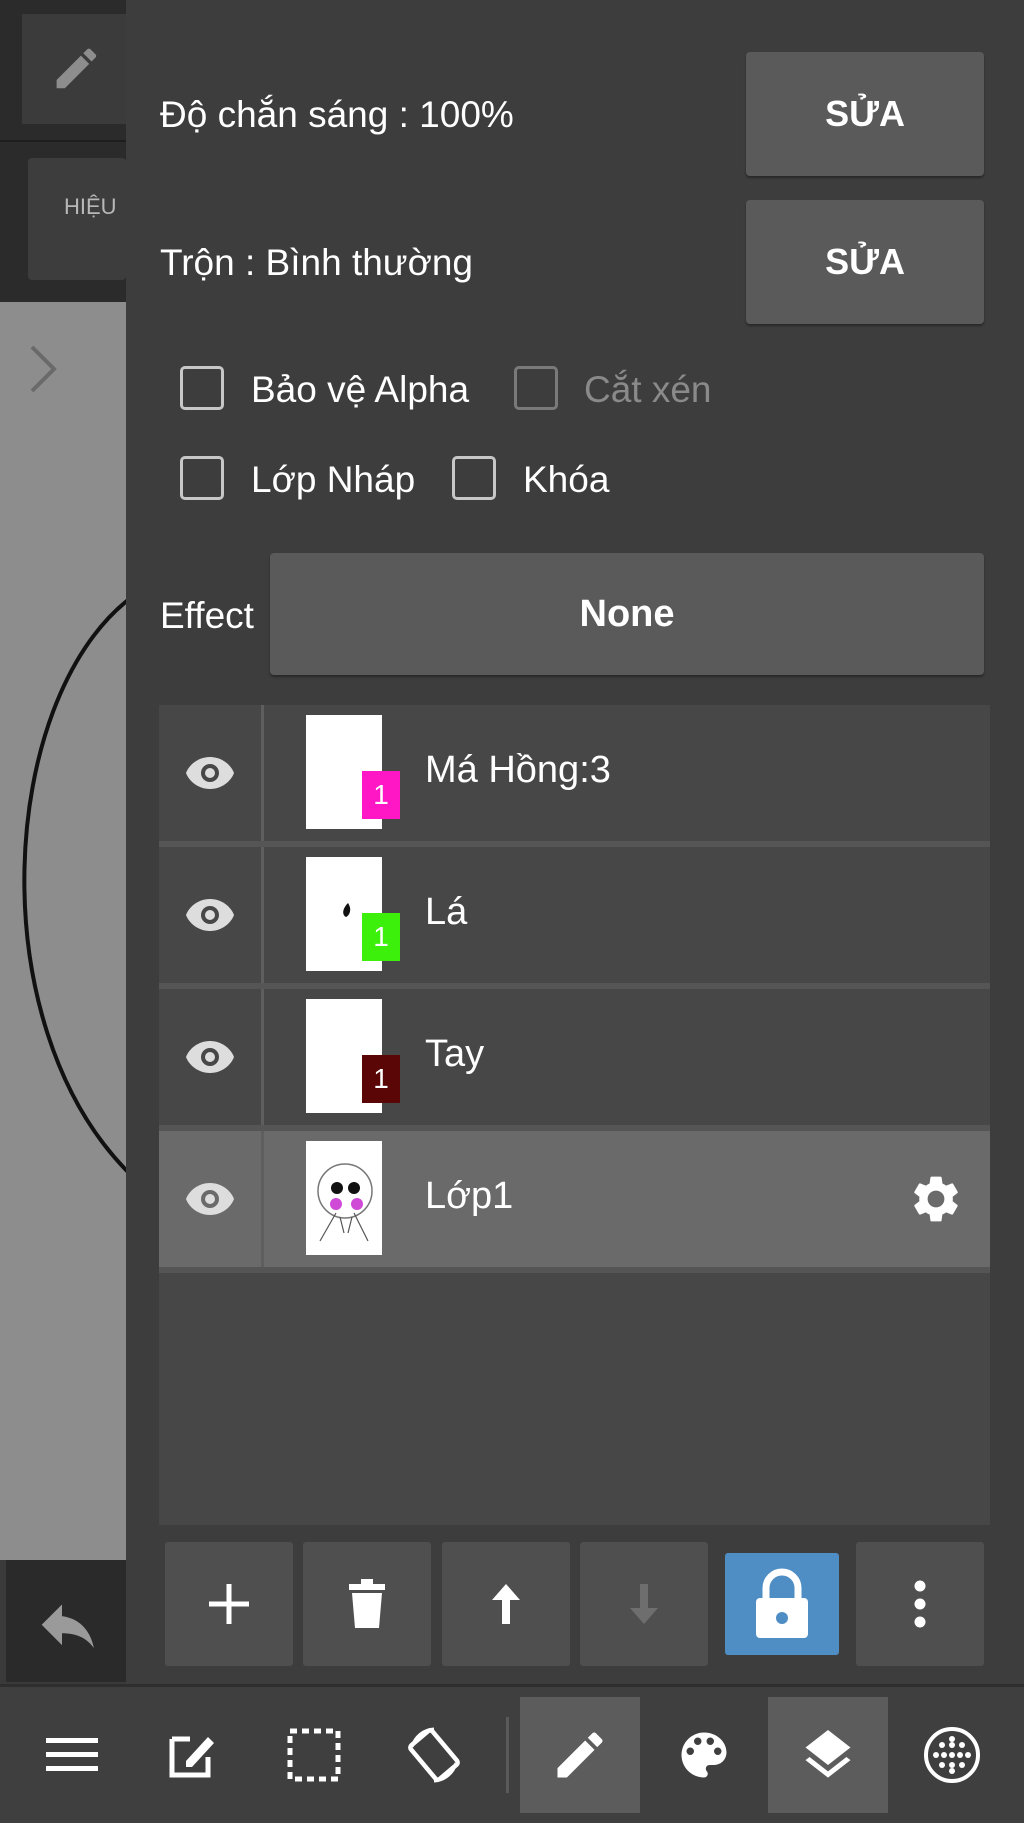 This screenshot has width=1024, height=1823. I want to click on character-drawing, so click(345, 1202).